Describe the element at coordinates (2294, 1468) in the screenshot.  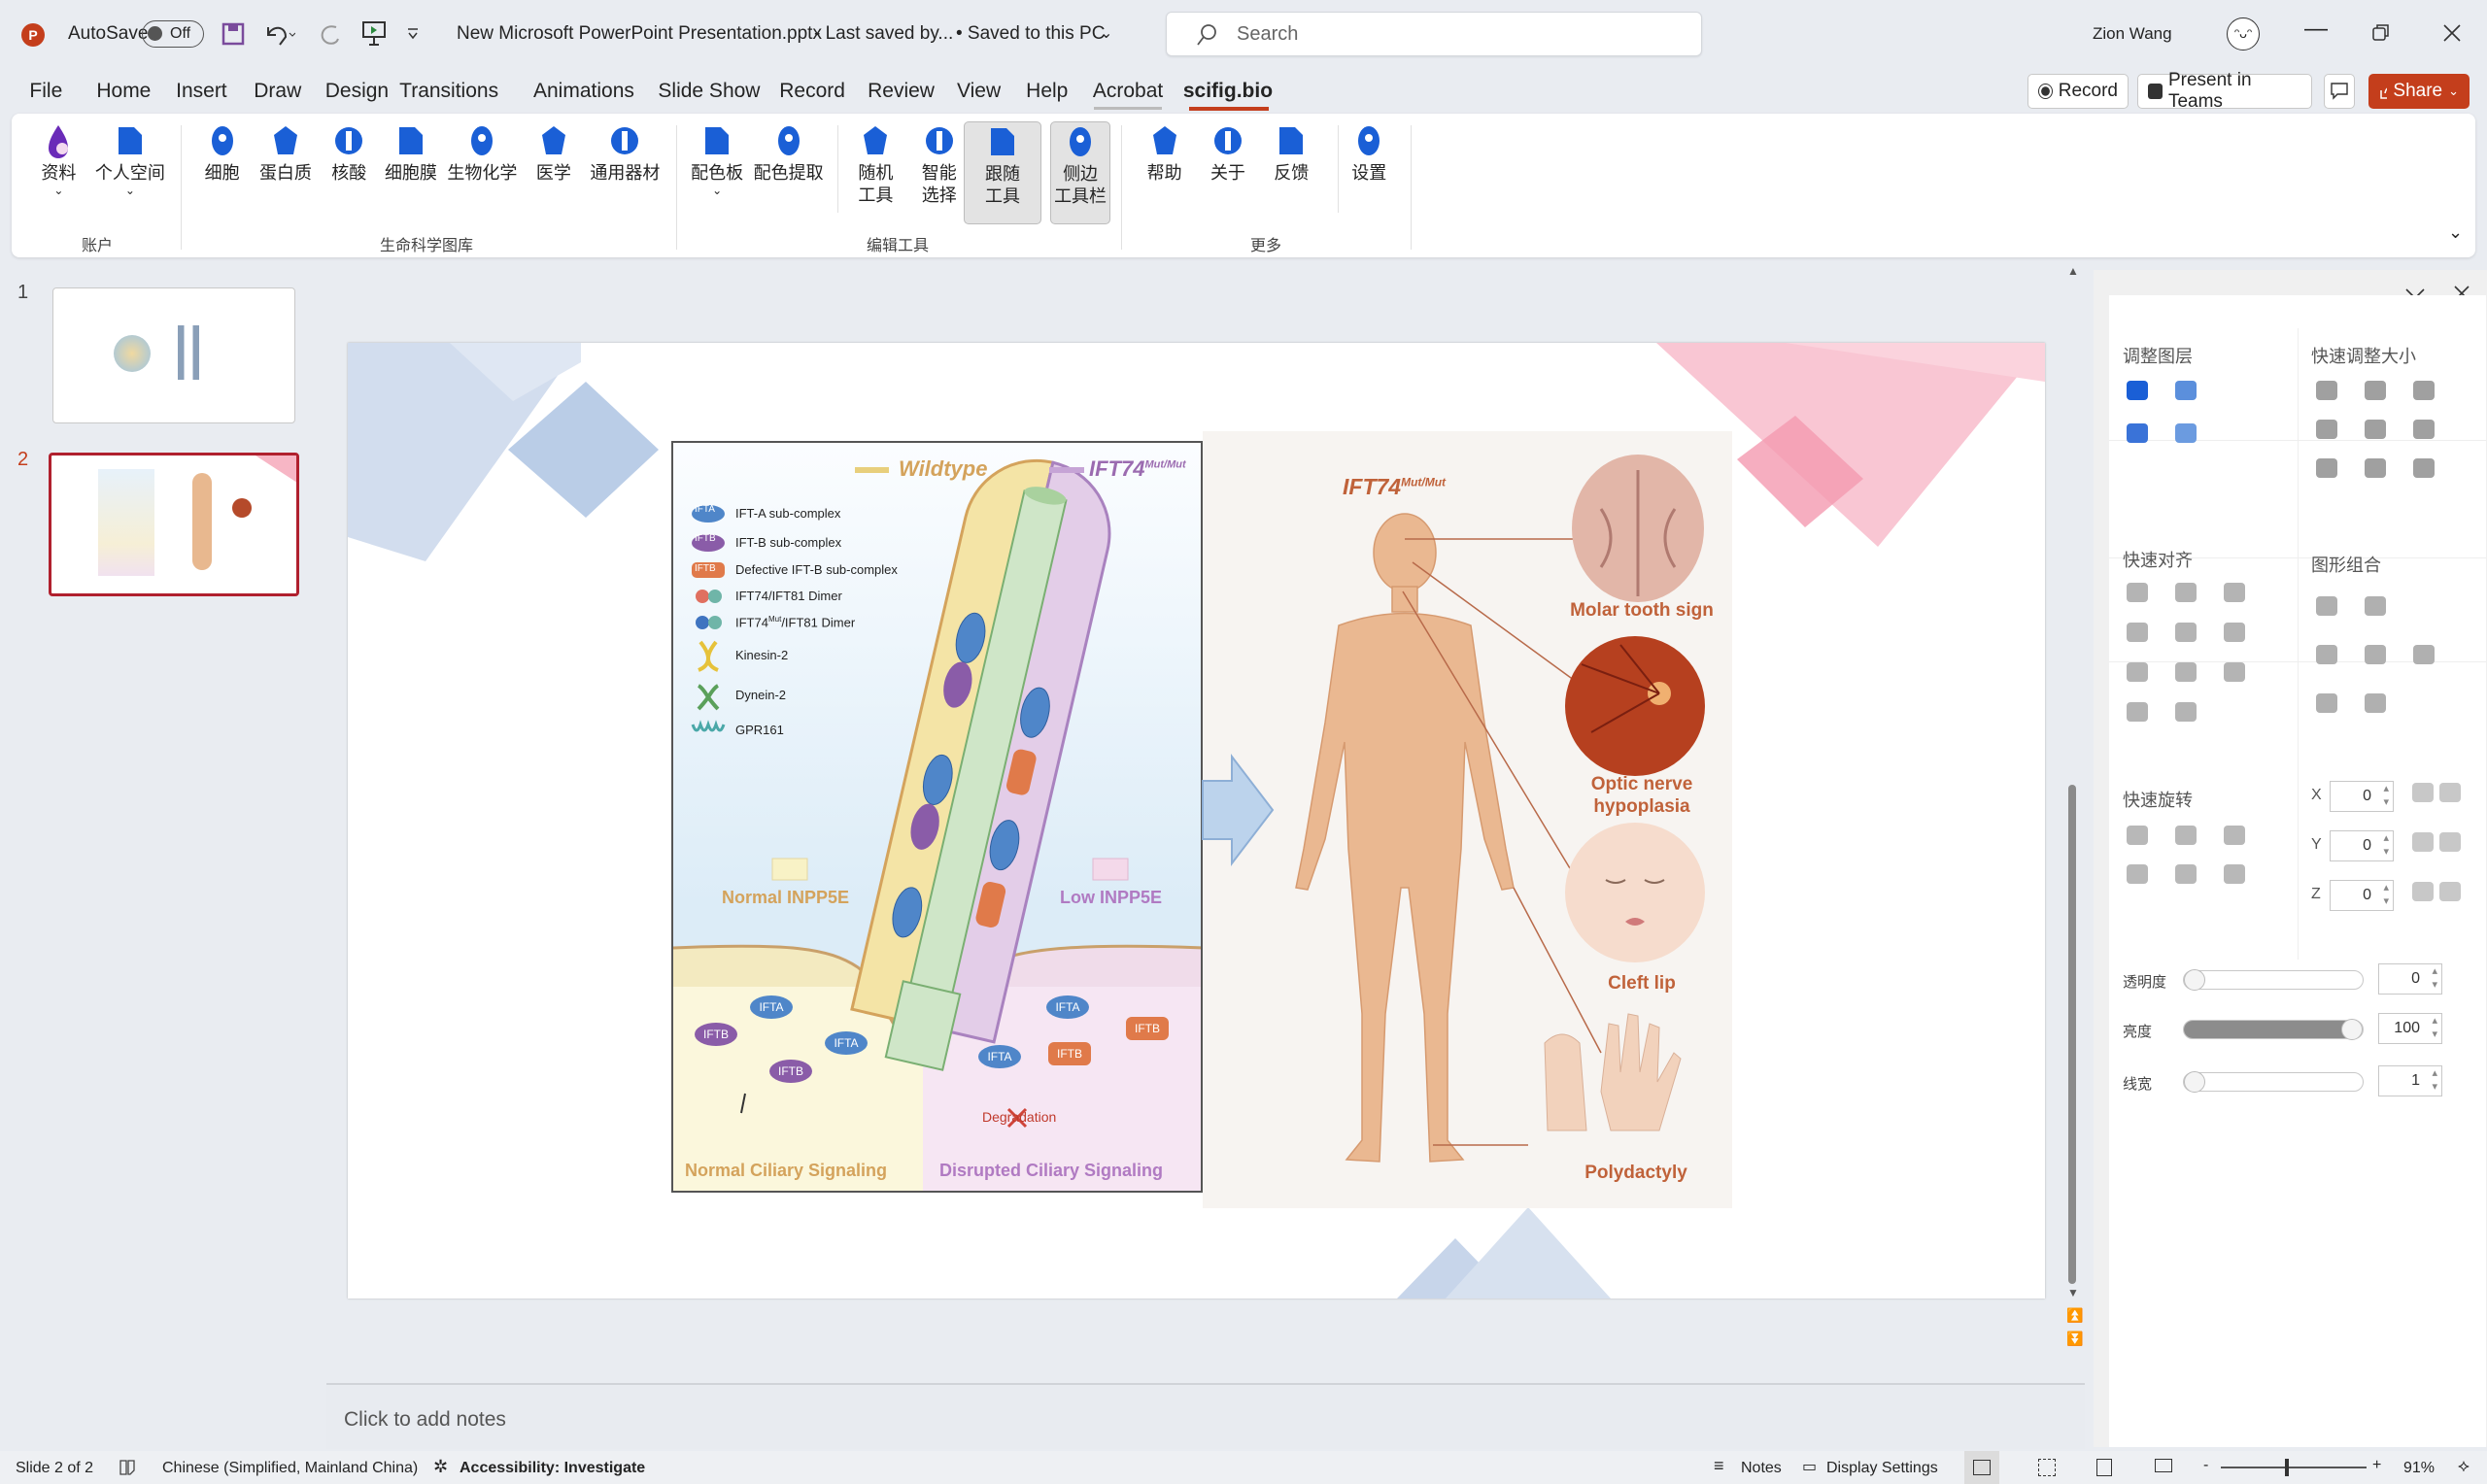
I see `zoom-slider` at that location.